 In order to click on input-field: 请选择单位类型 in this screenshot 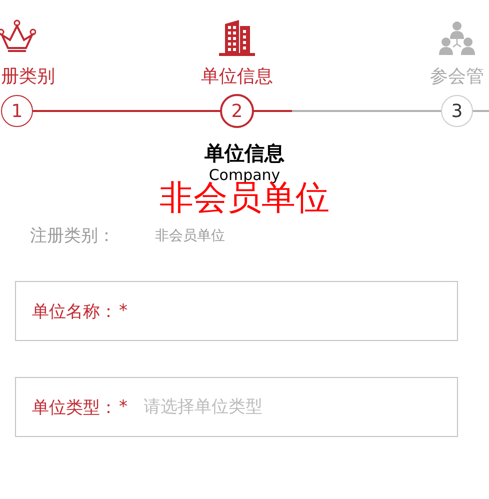, I will do `click(299, 407)`.